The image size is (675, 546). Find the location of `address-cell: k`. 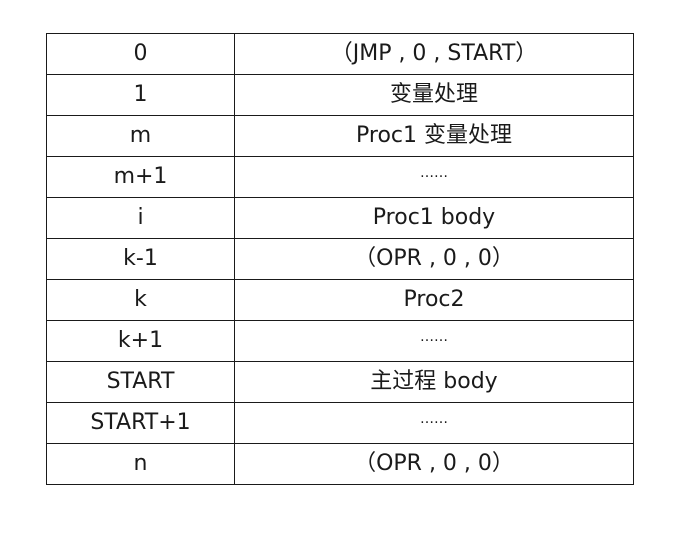

address-cell: k is located at coordinates (140, 300).